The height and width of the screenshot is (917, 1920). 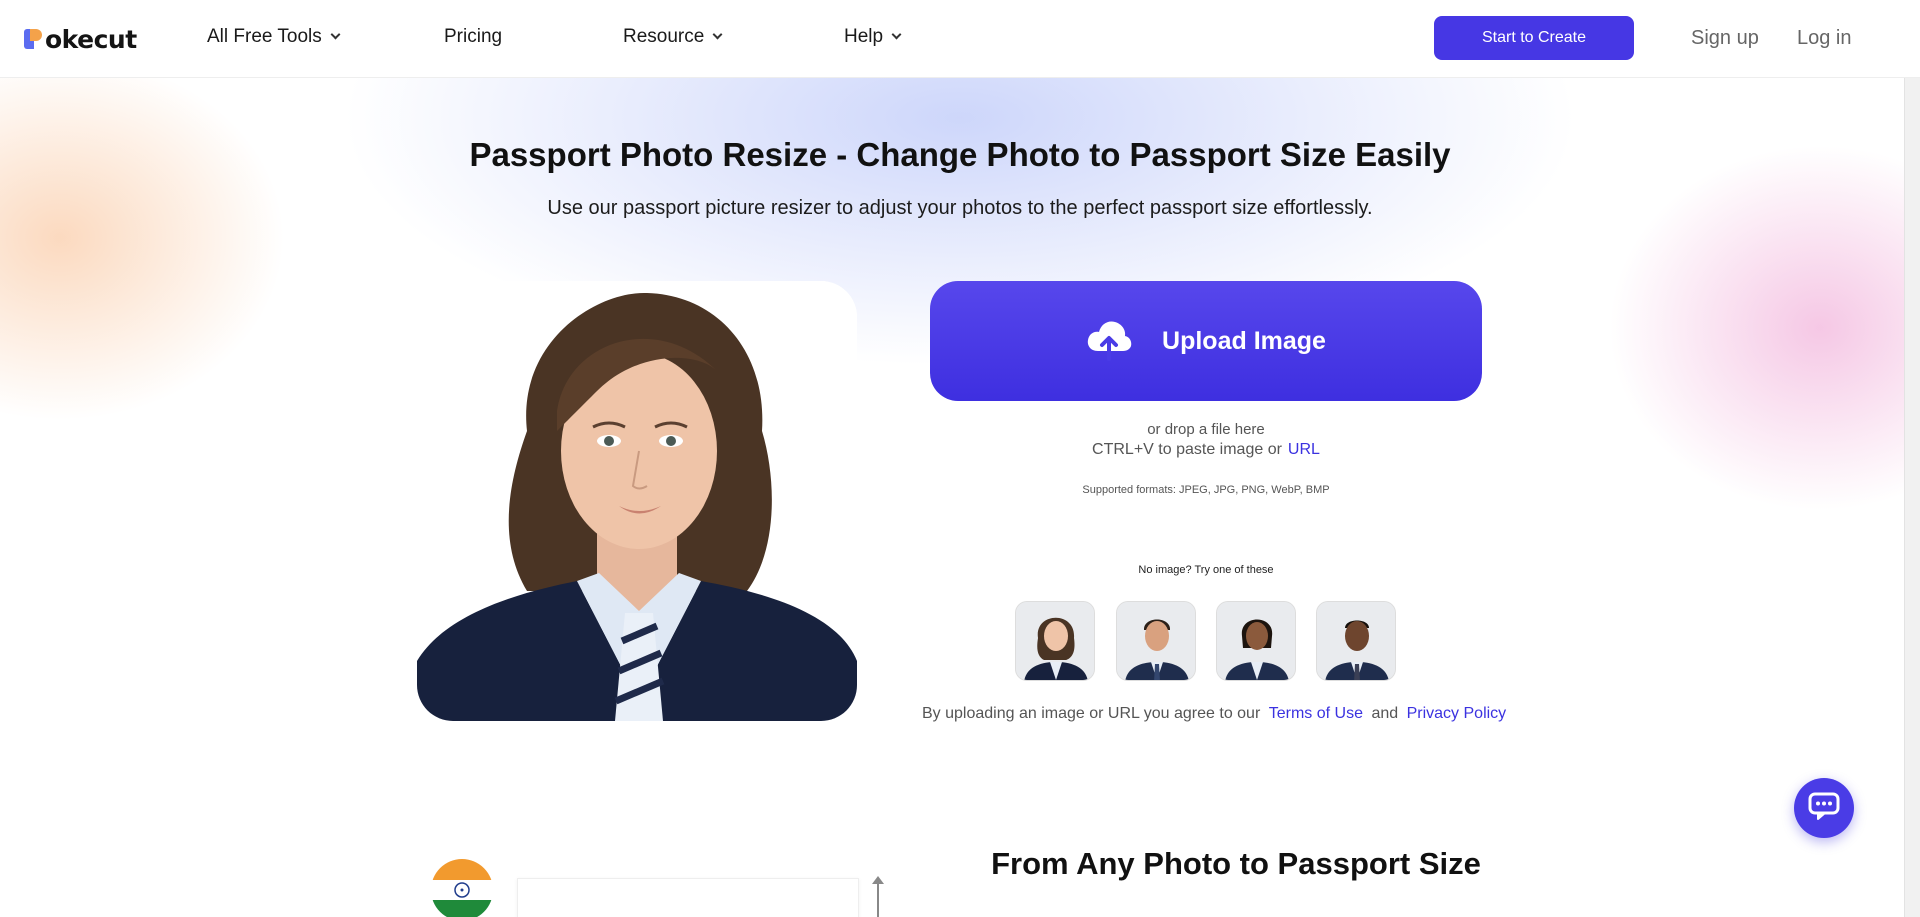 I want to click on privacy-policy-link: Privacy Policy, so click(x=1457, y=713).